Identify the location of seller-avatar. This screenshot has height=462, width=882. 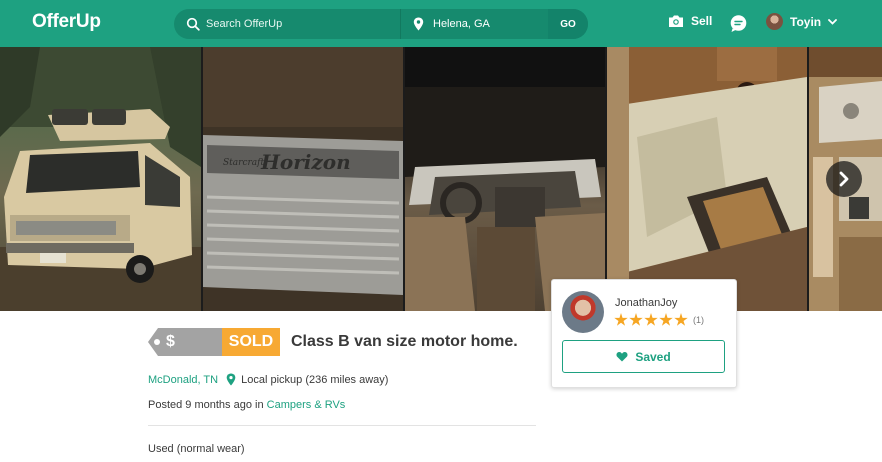
(583, 312).